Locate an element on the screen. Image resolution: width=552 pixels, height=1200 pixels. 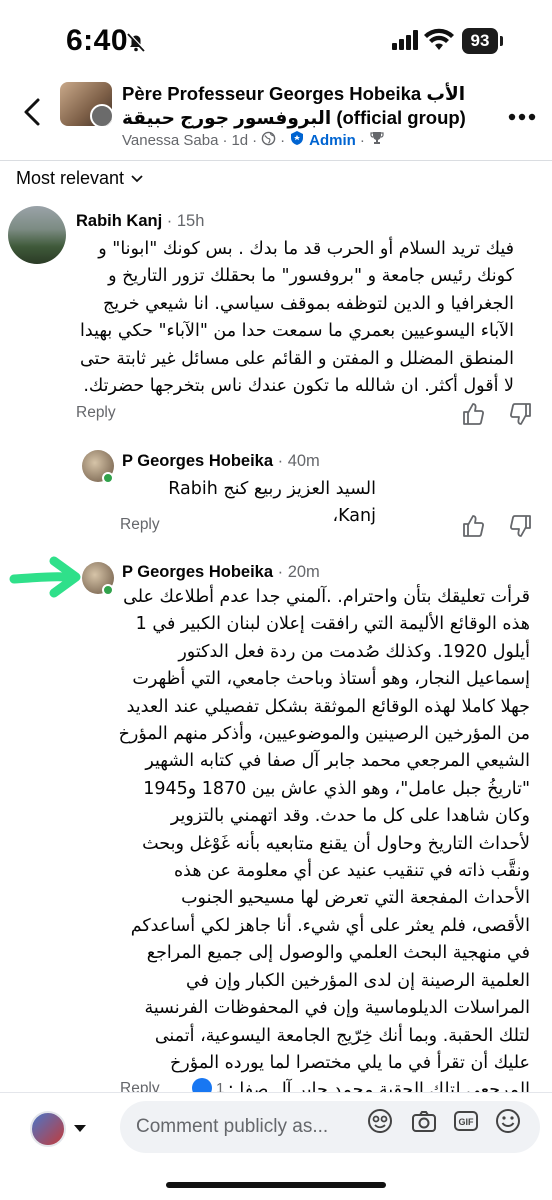
svg-text: GIF is located at coordinates (467, 1122).